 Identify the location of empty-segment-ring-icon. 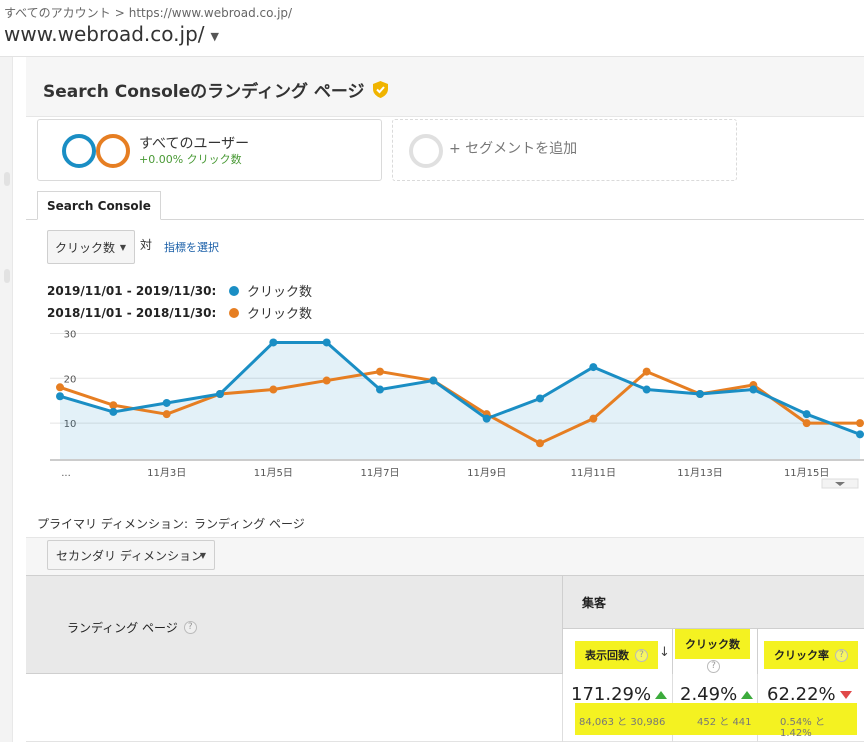
(426, 151).